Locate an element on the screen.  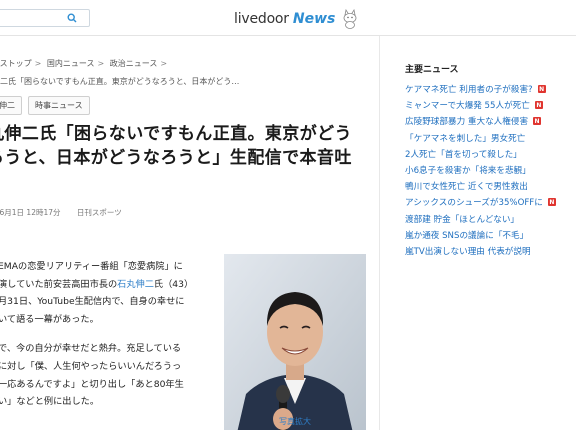
news-item: 鴨川で女性死亡 近くで男性救出 is located at coordinates (490, 186).